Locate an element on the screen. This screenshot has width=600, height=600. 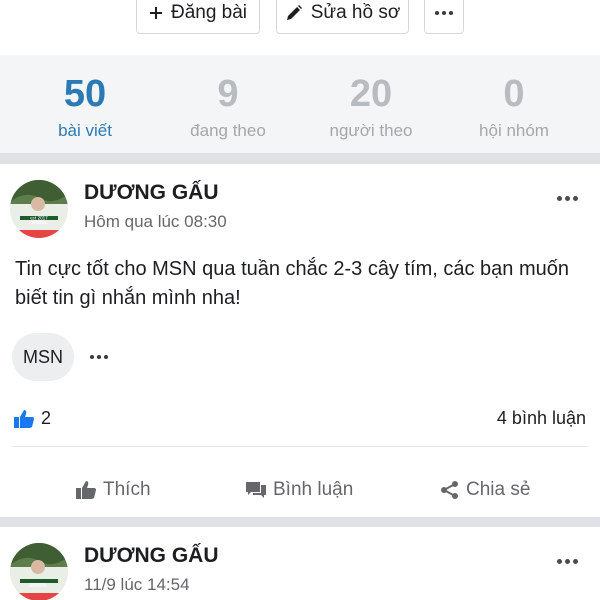
create-post-label: Đăng bài is located at coordinates (209, 12).